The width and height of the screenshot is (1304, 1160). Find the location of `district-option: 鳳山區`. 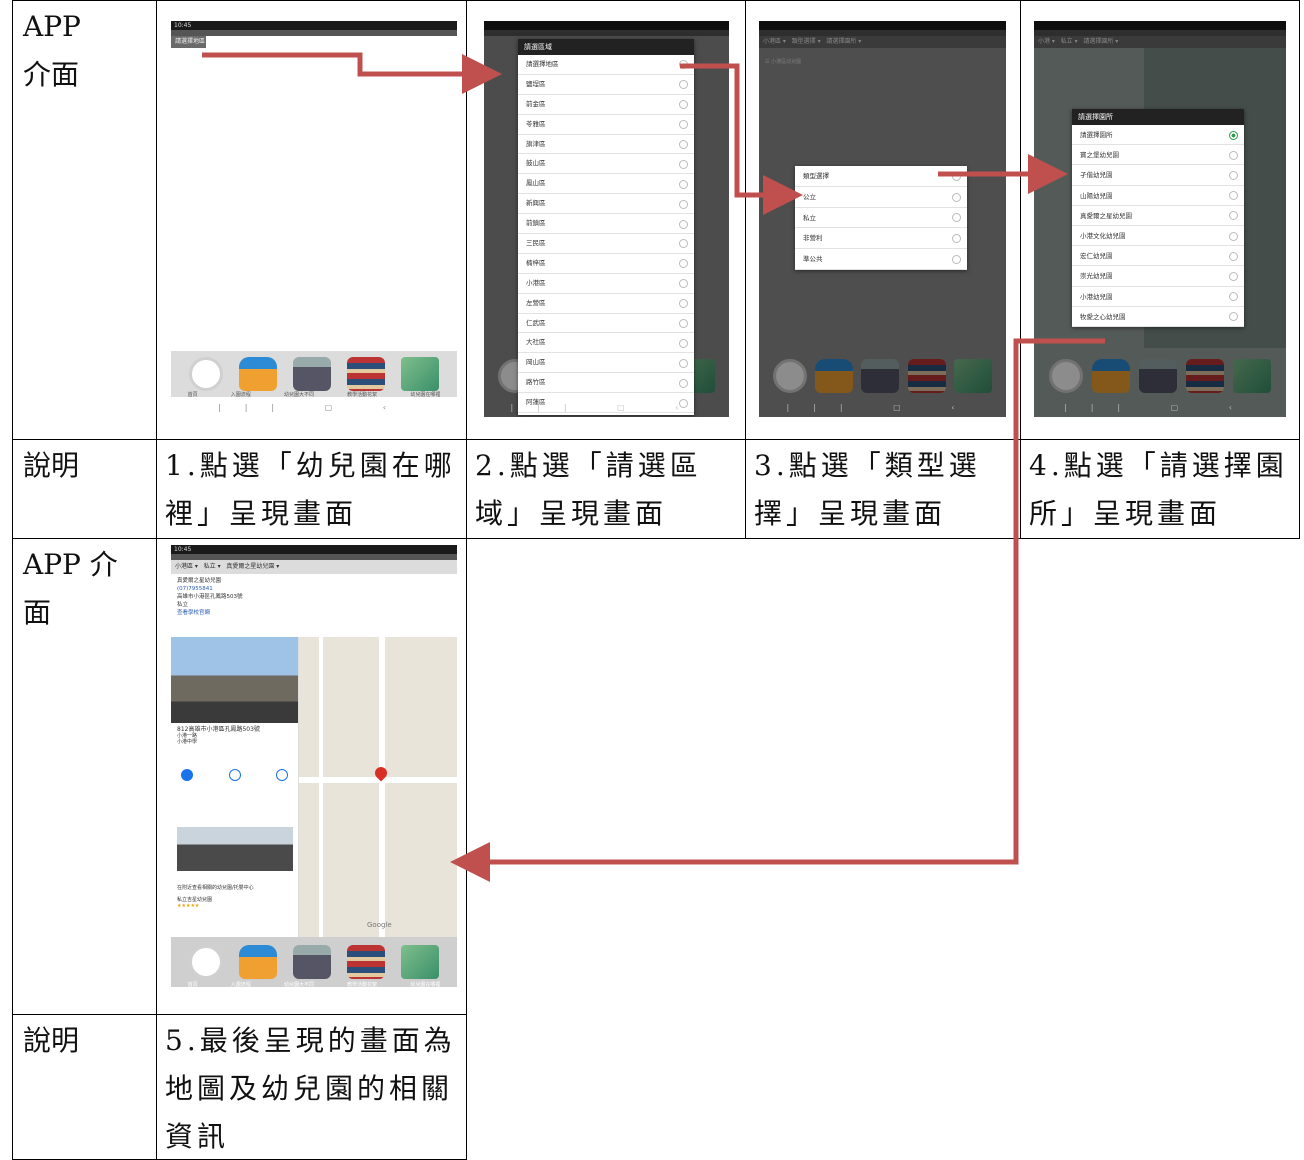

district-option: 鳳山區 is located at coordinates (606, 184).